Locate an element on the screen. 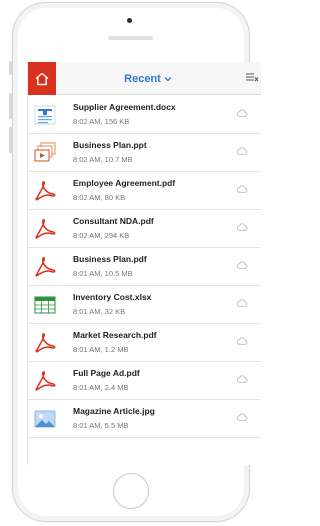  file-name: Inventory Cost.xlsx is located at coordinates (112, 297).